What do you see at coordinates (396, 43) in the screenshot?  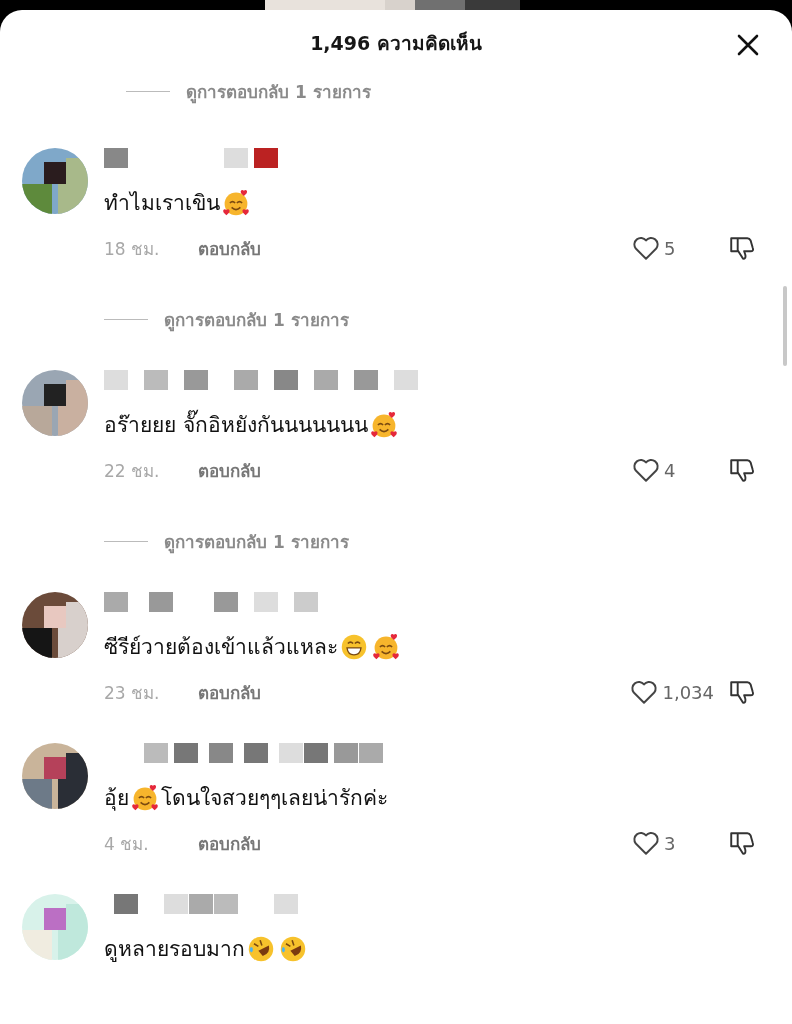 I see `comments-count-title: 1,496 ความคิดเห็น` at bounding box center [396, 43].